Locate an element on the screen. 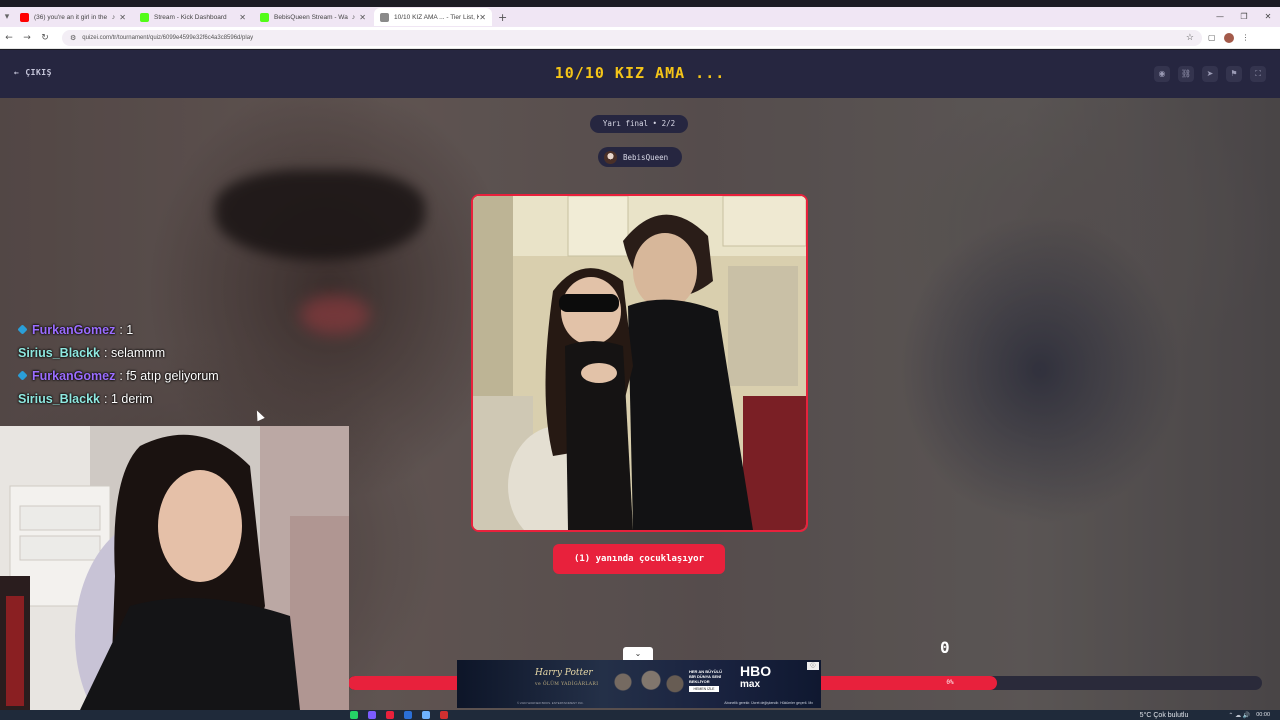 This screenshot has height=720, width=1280. youtube-favicon-icon is located at coordinates (24, 17).